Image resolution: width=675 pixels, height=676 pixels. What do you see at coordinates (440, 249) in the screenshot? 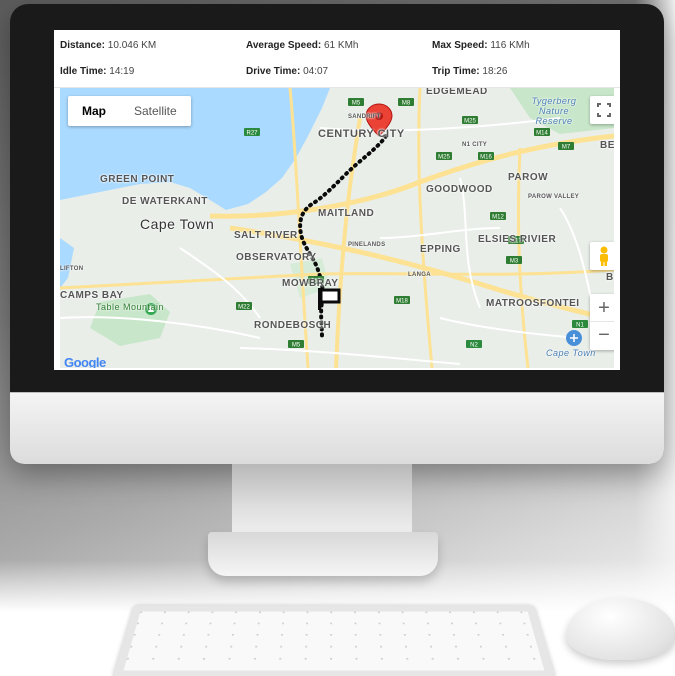
I see `label-epping: EPPING` at bounding box center [440, 249].